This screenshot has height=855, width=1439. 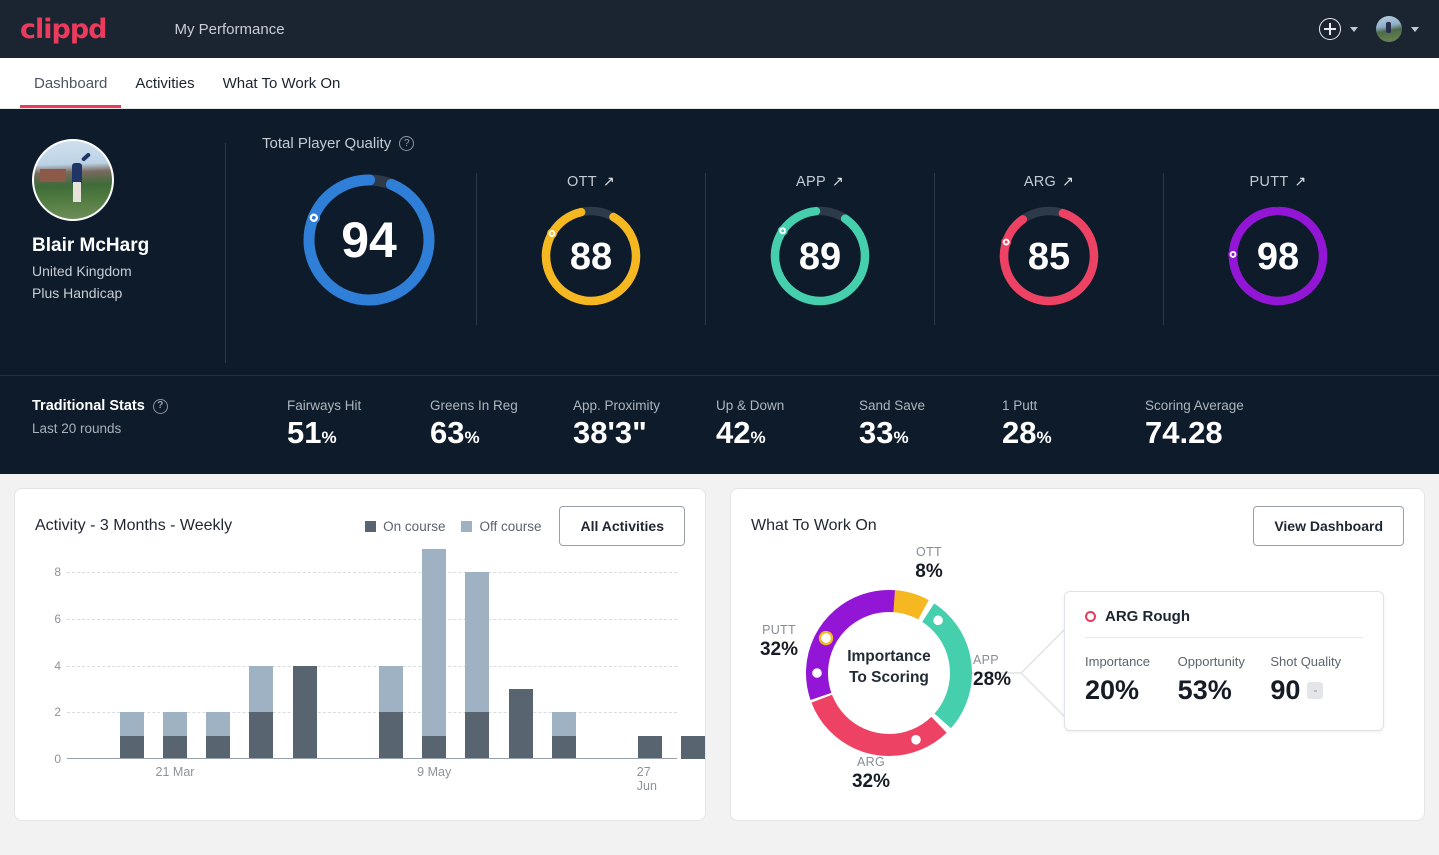 What do you see at coordinates (453, 526) in the screenshot?
I see `activity-legend: On course Off course` at bounding box center [453, 526].